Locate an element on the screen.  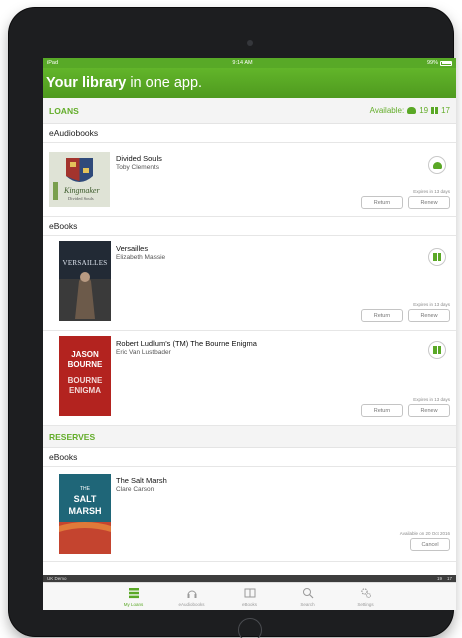
reserve-actions: Cancel is located at coordinates (430, 544).